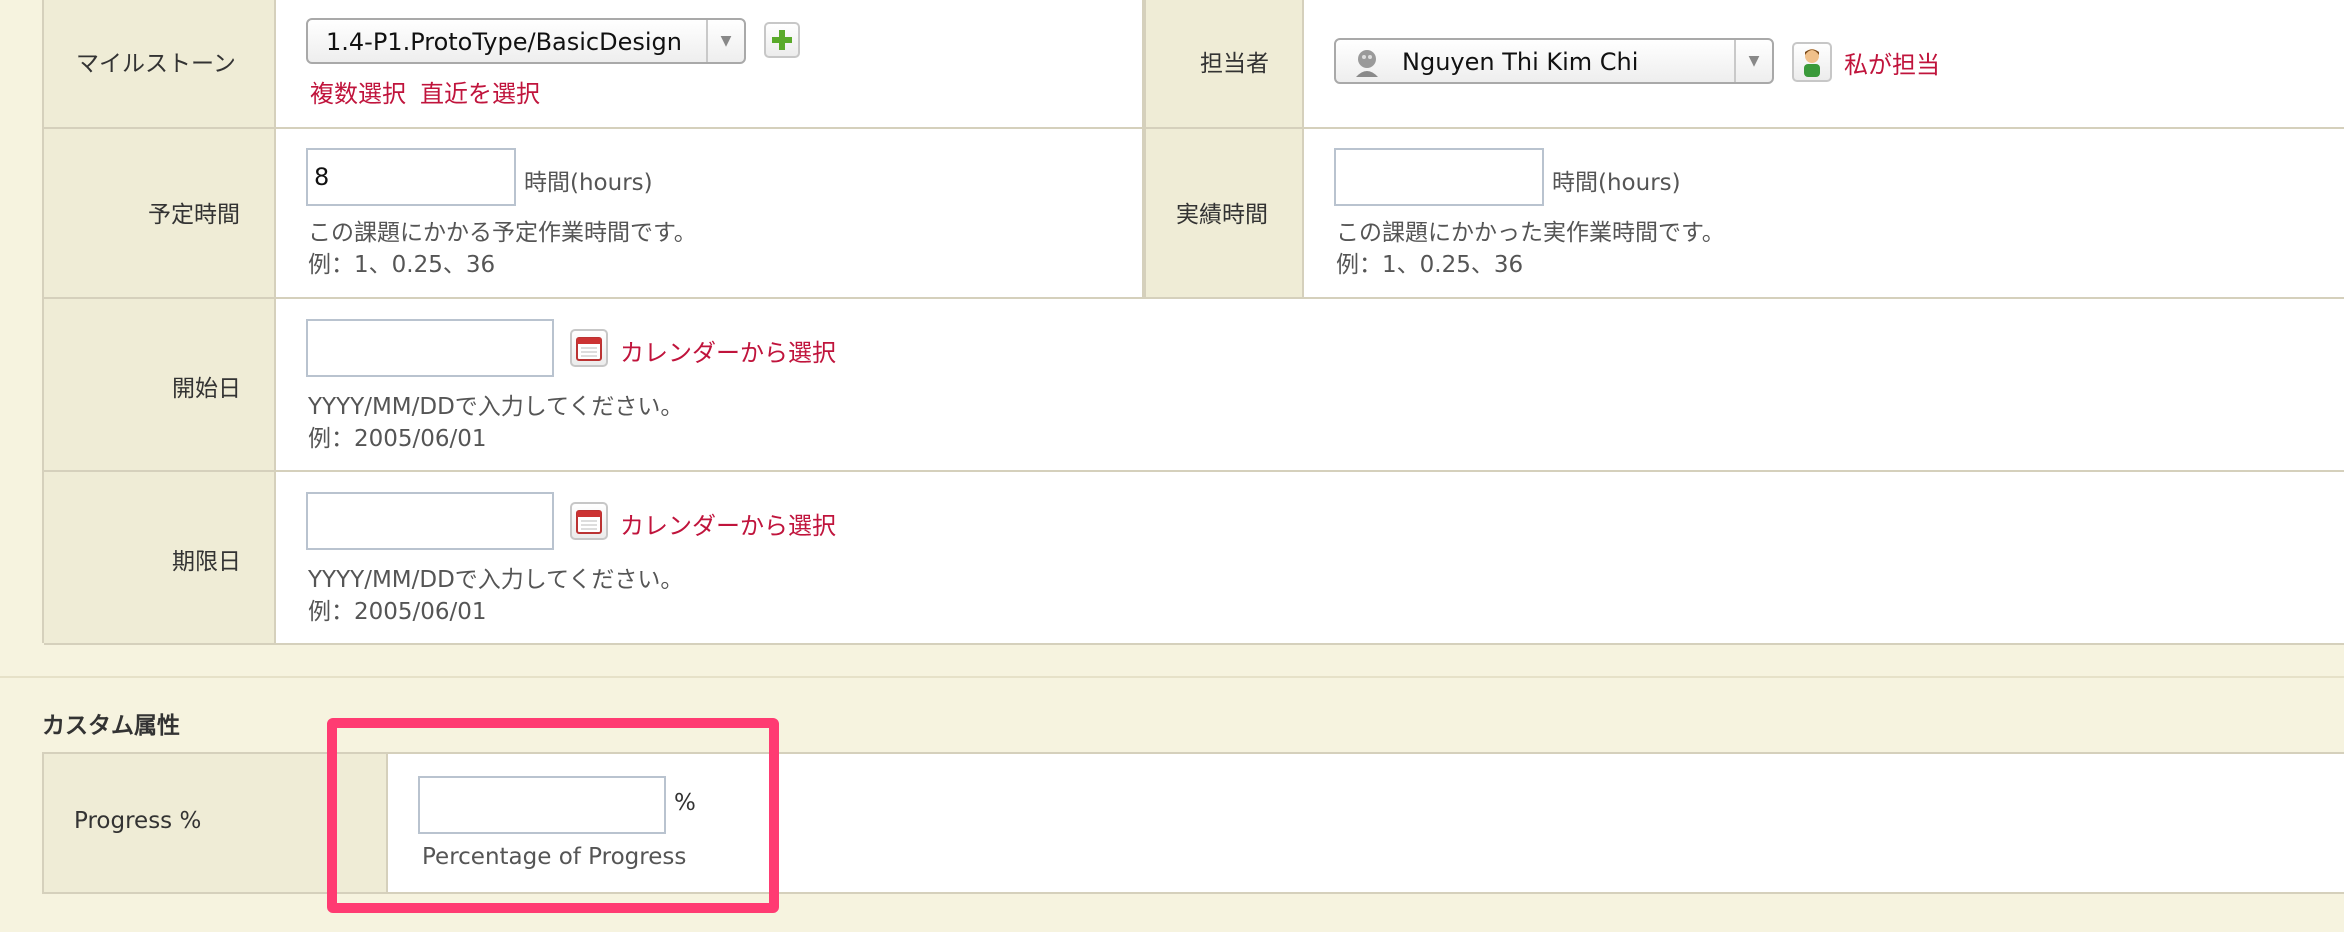 This screenshot has width=2344, height=932. I want to click on milestone-select-value: 1.4-P1.ProtoType/BasicDesign, so click(504, 42).